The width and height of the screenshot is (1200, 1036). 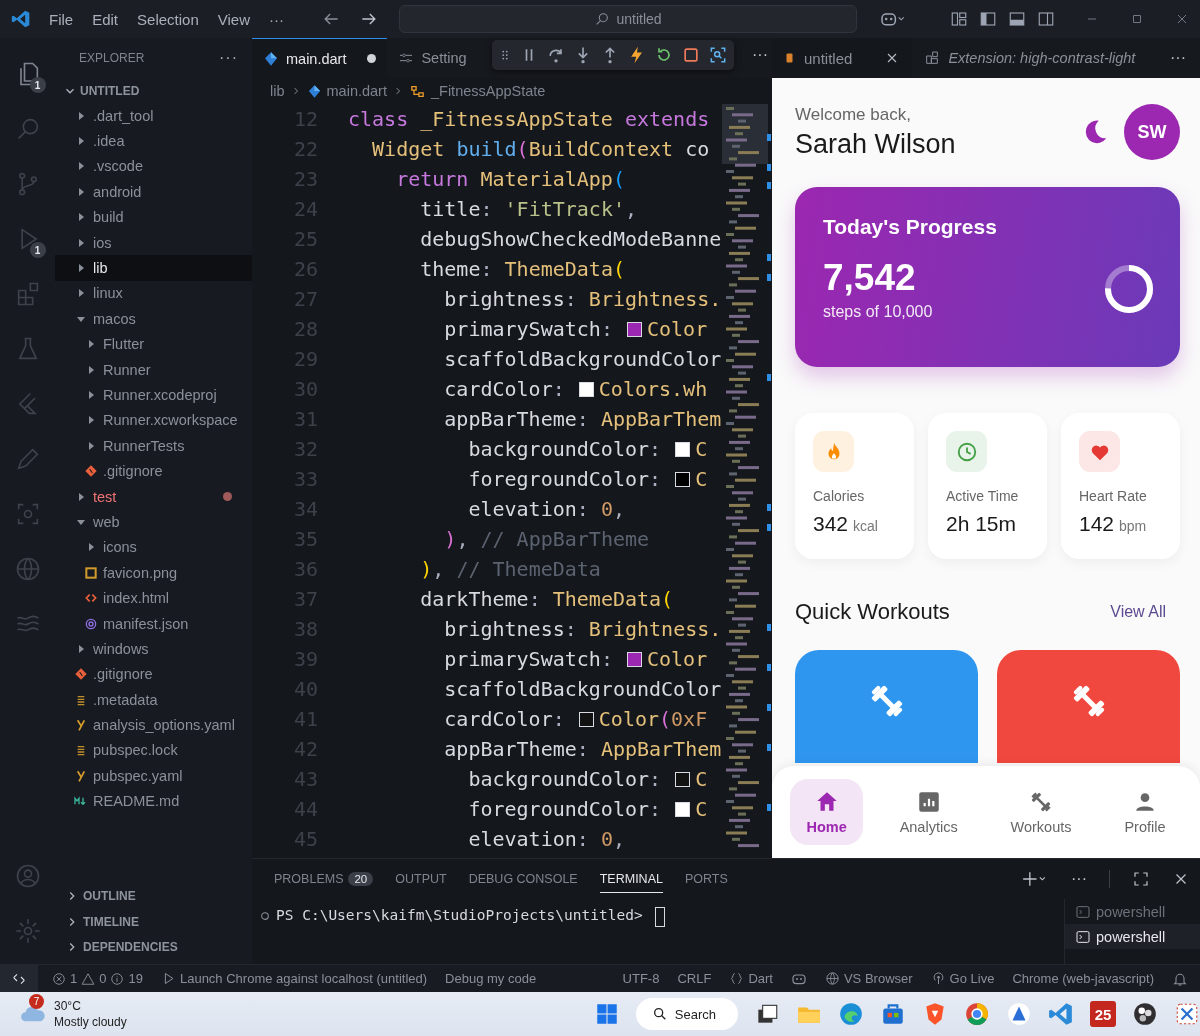 What do you see at coordinates (1145, 812) in the screenshot?
I see `nav-item: Profile` at bounding box center [1145, 812].